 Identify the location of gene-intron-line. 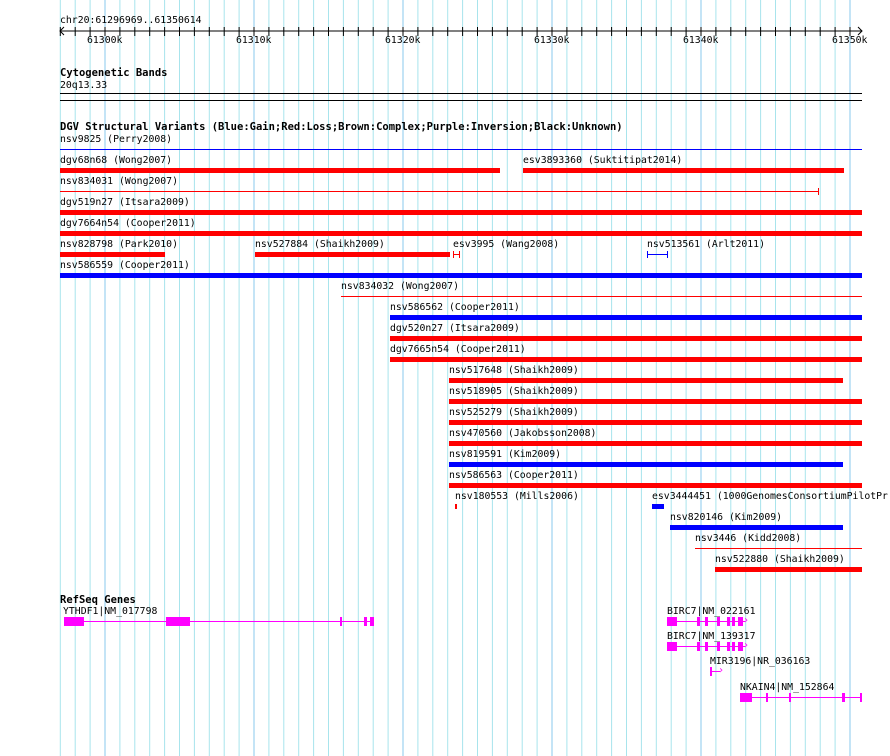
(219, 621).